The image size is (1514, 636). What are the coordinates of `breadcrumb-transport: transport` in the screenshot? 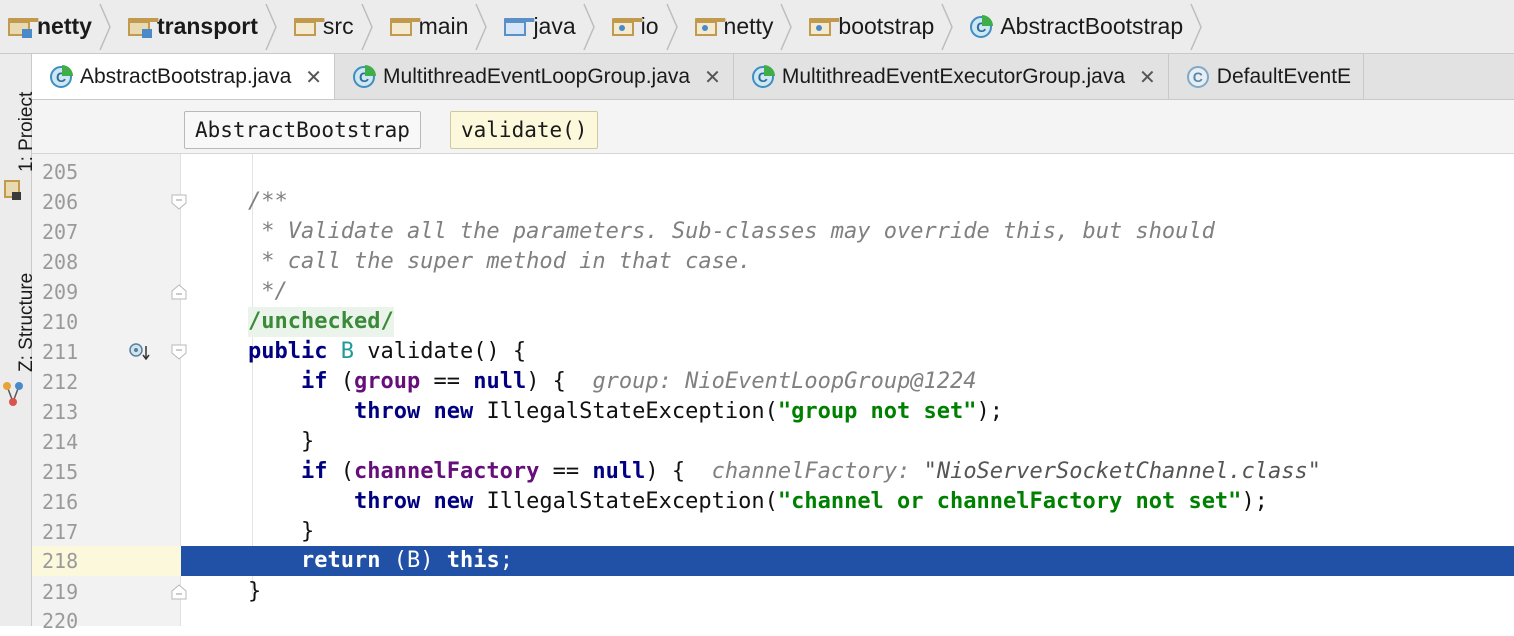 It's located at (203, 27).